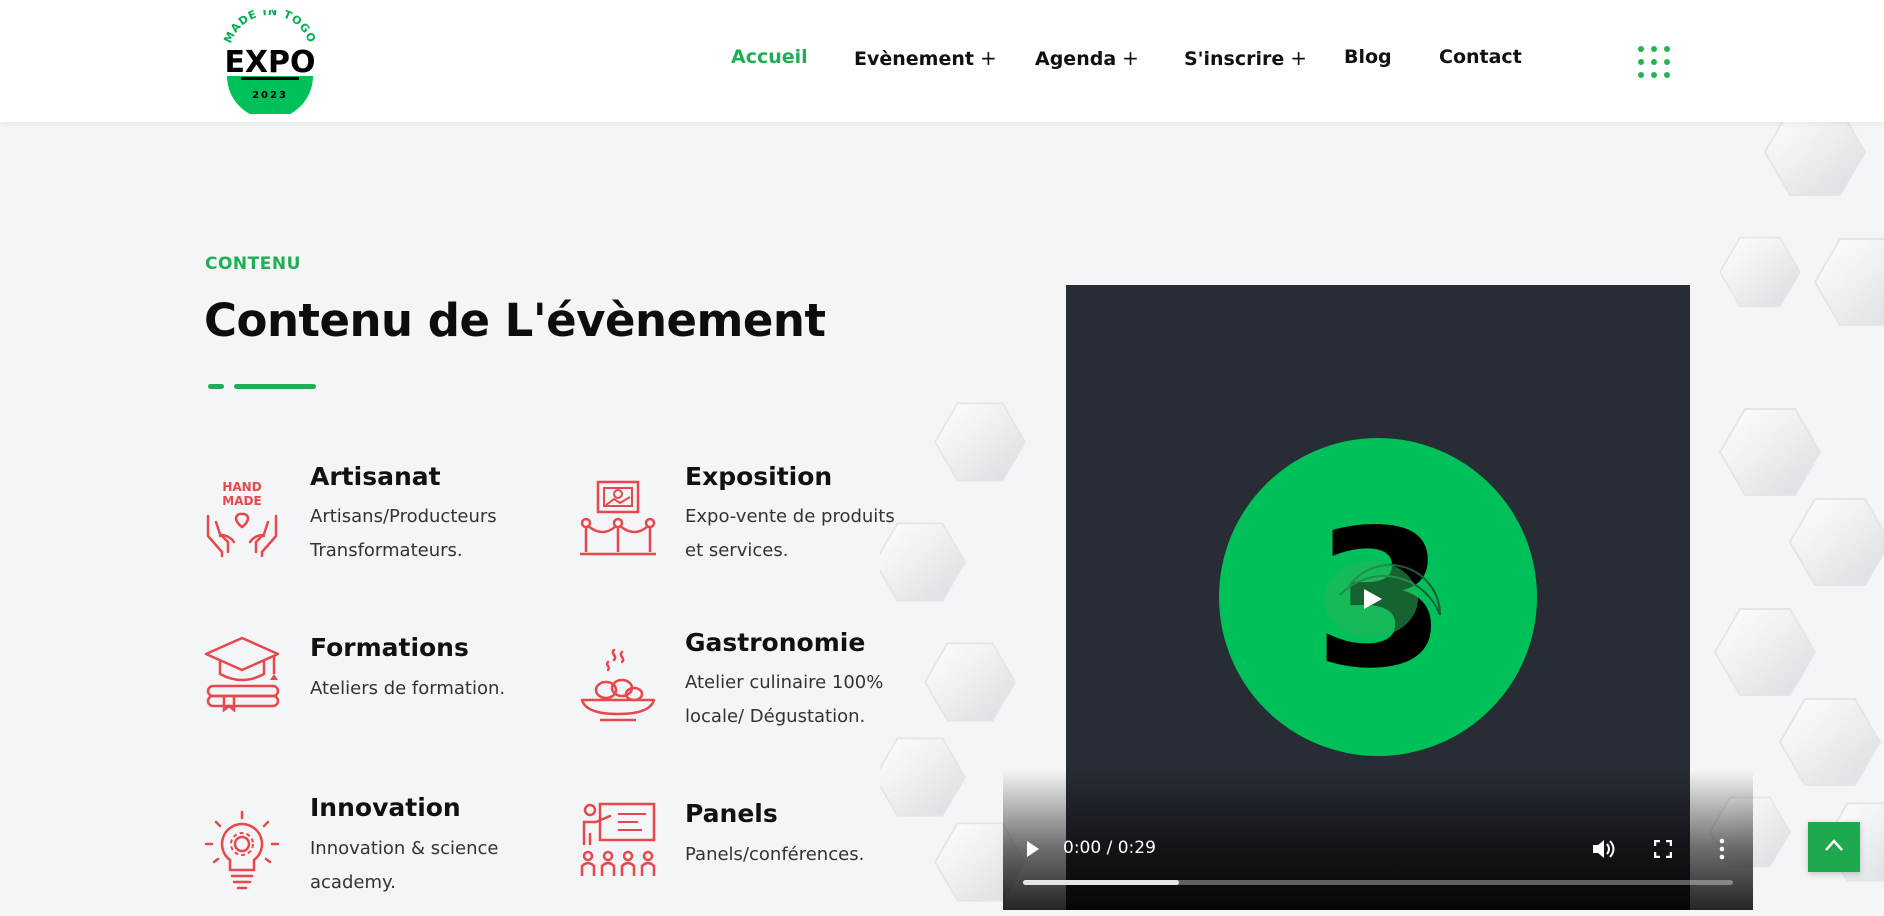  Describe the element at coordinates (731, 813) in the screenshot. I see `feature-title: Panels` at that location.